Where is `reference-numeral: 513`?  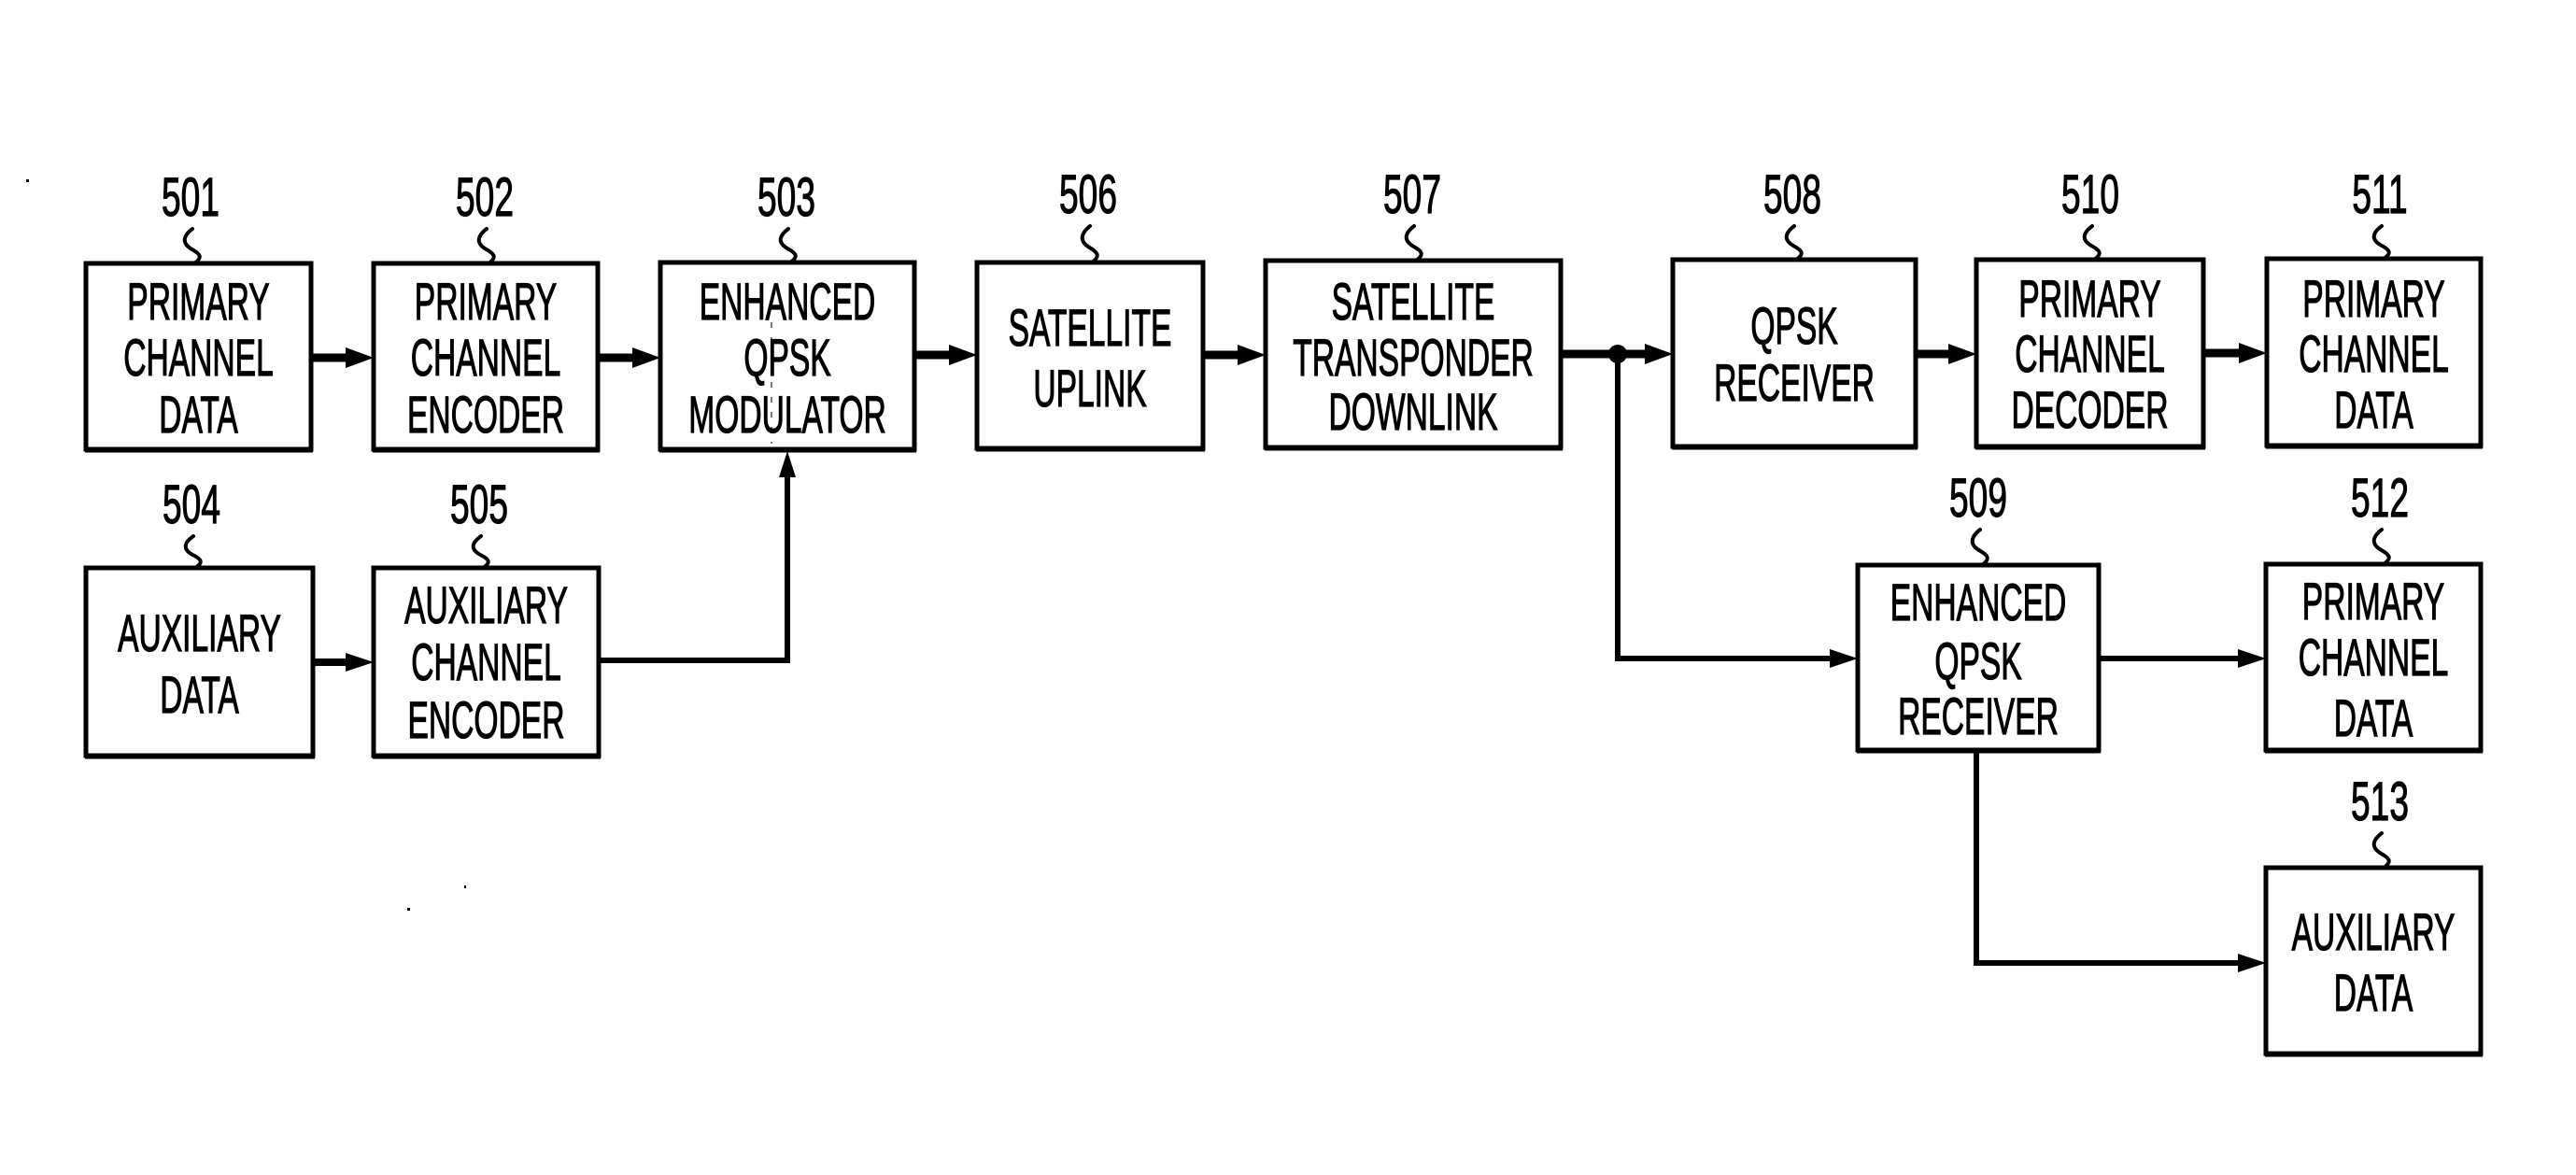 reference-numeral: 513 is located at coordinates (2380, 802).